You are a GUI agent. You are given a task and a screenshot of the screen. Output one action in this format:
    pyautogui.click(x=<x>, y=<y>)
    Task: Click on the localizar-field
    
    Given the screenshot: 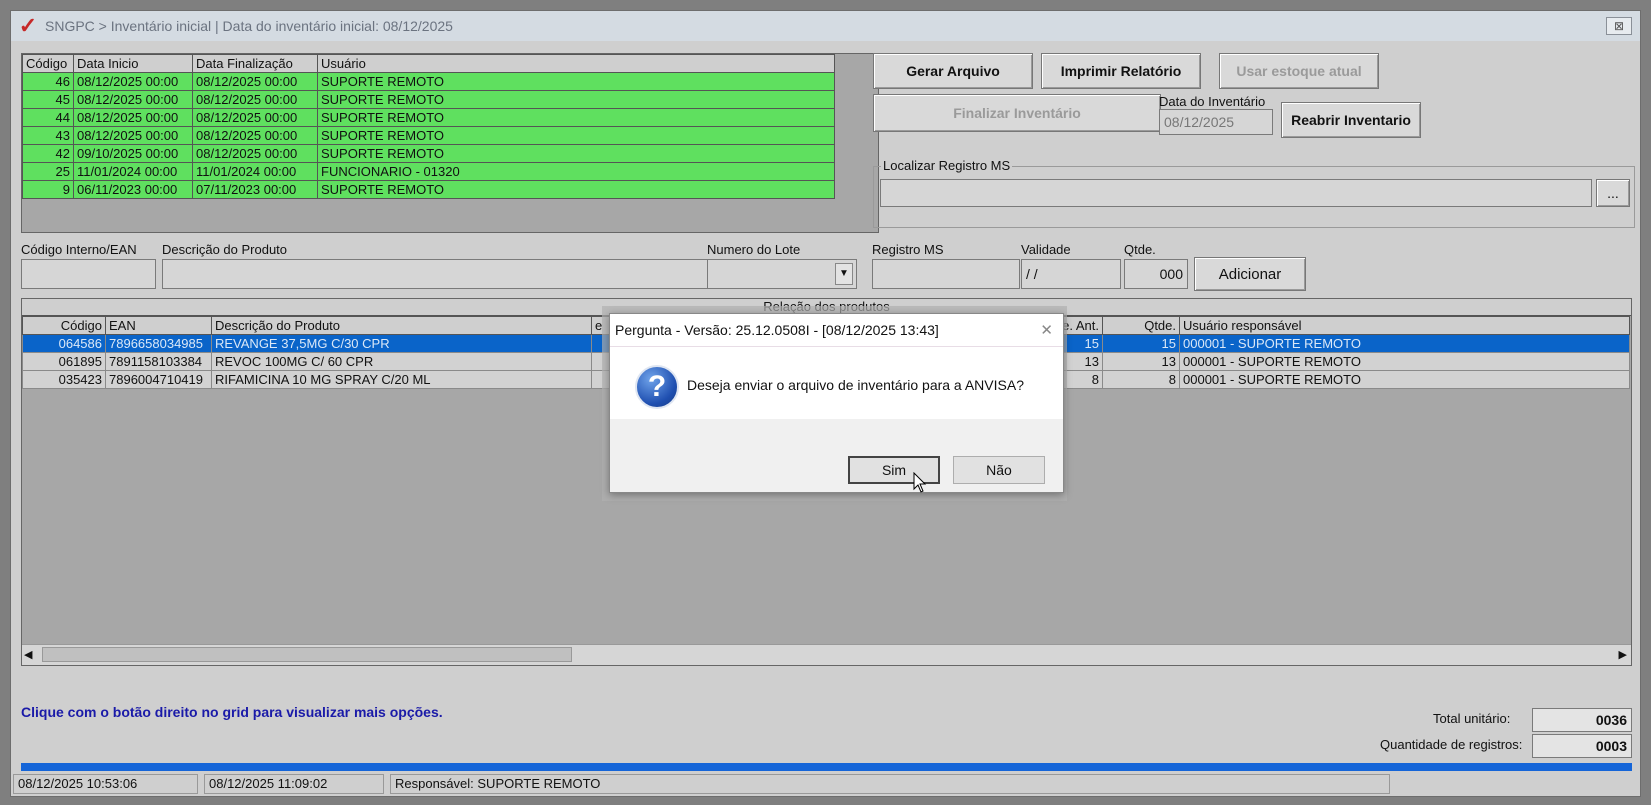 What is the action you would take?
    pyautogui.click(x=1236, y=193)
    